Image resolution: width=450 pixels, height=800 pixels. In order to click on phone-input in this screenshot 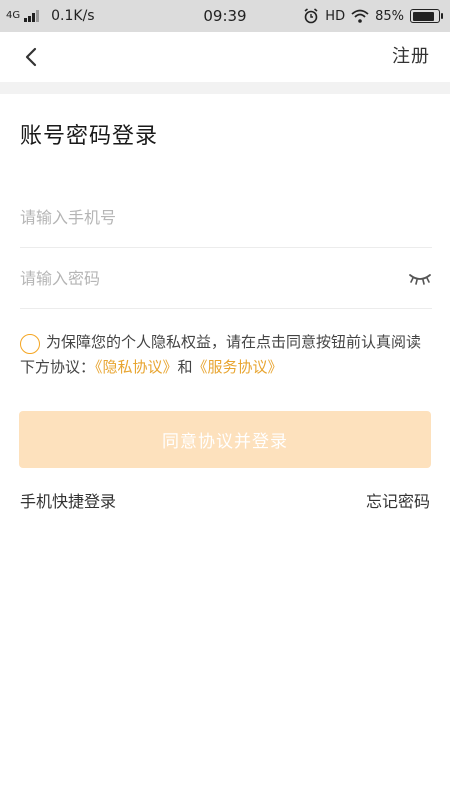, I will do `click(226, 217)`.